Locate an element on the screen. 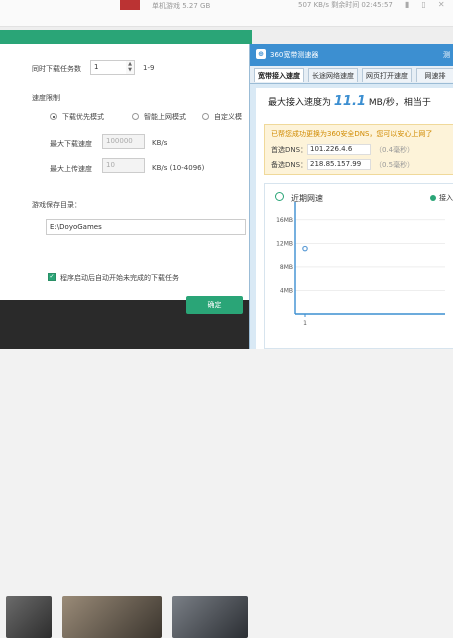 Image resolution: width=453 pixels, height=638 pixels. max-speed-line: 最大接入速度为 11.1 MB/秒，相当于 is located at coordinates (349, 101).